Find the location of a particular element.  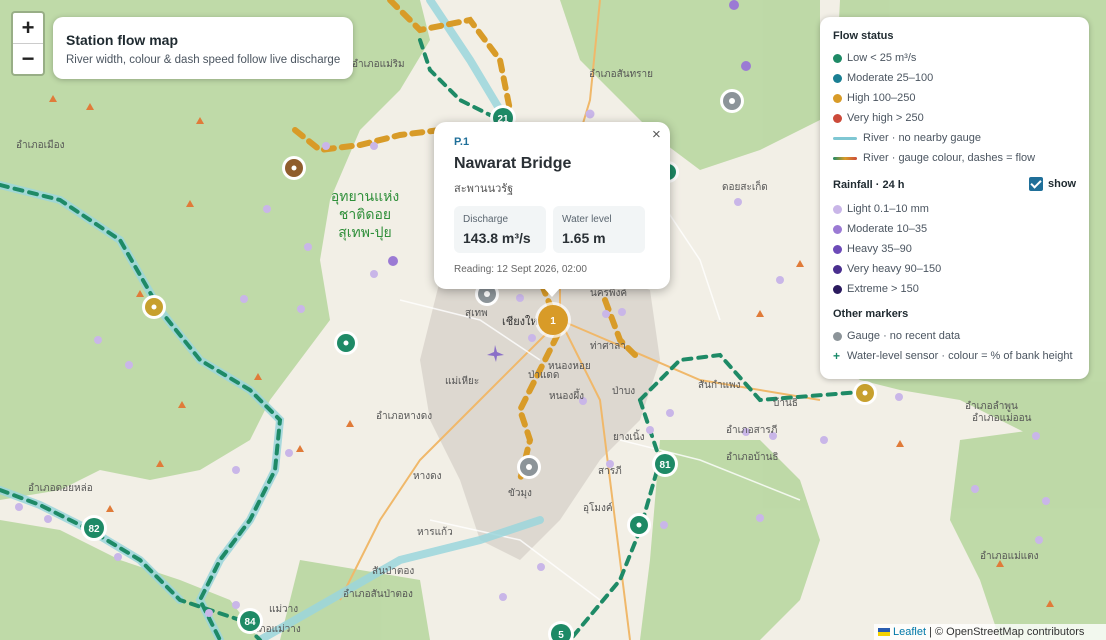

town-label: ดอยสะเก็ด is located at coordinates (745, 186).